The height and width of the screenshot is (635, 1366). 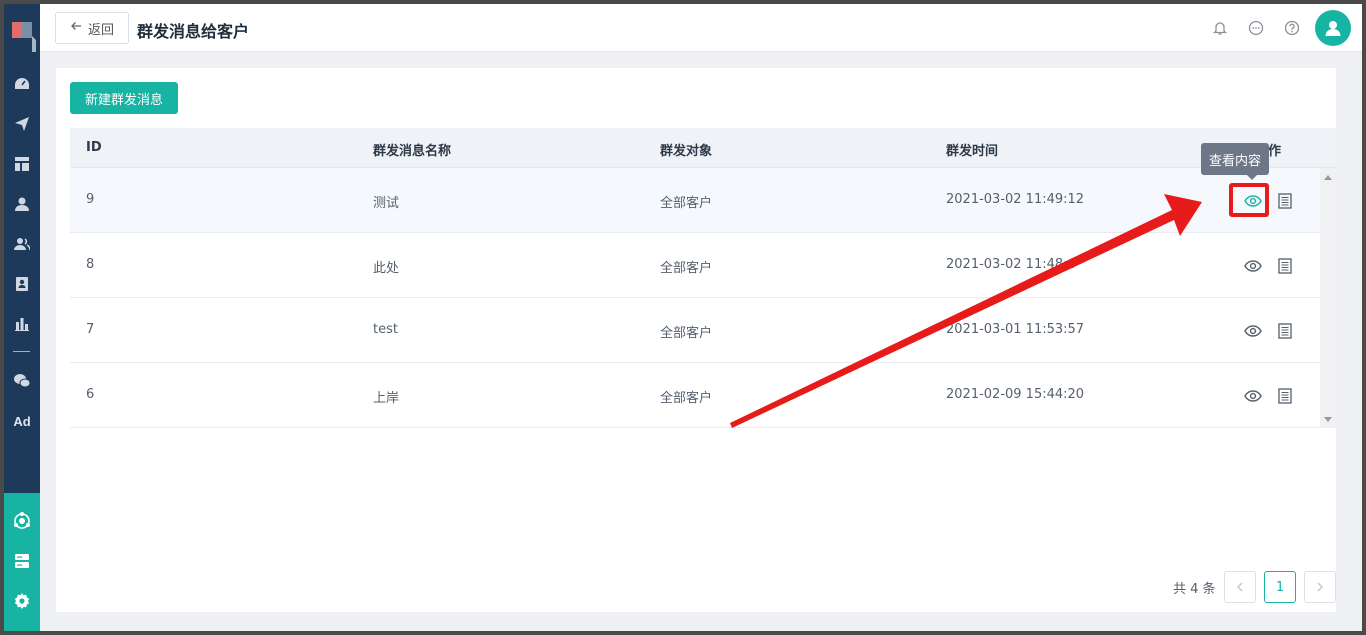 I want to click on pagination-total: 共 4 条, so click(x=1194, y=589).